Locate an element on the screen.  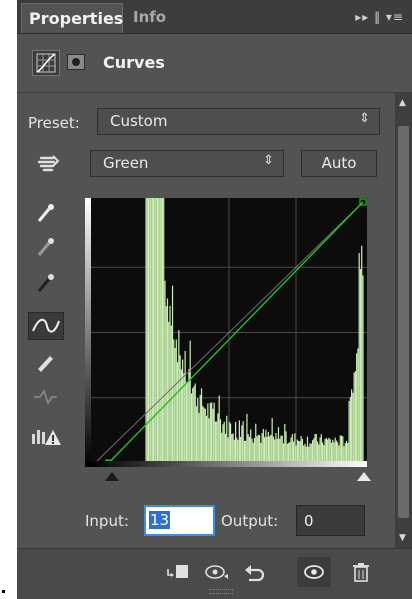
scroll-up-icon: ▲ is located at coordinates (402, 103).